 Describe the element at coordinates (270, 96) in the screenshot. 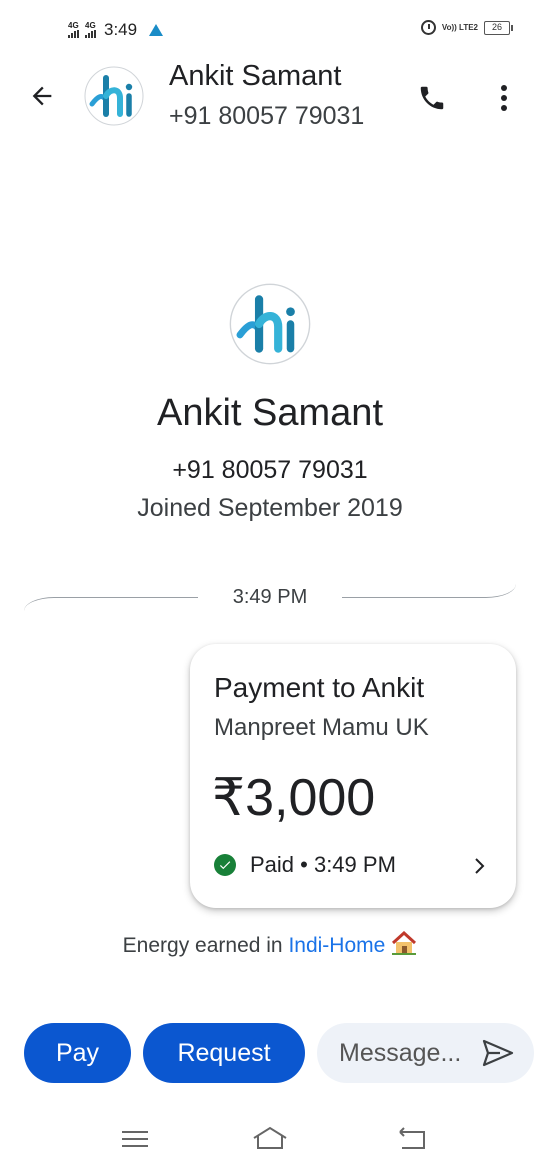

I see `conversation-header: Ankit Samant +91 80057 79031` at that location.